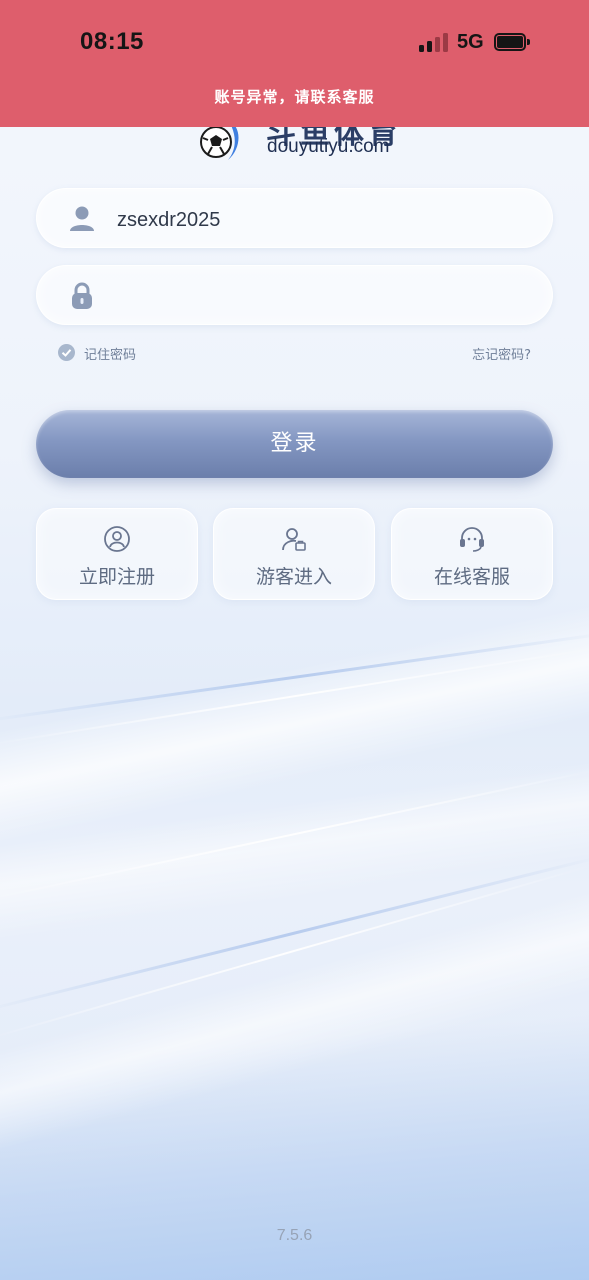 The height and width of the screenshot is (1280, 589). What do you see at coordinates (294, 539) in the screenshot?
I see `guest-user-icon` at bounding box center [294, 539].